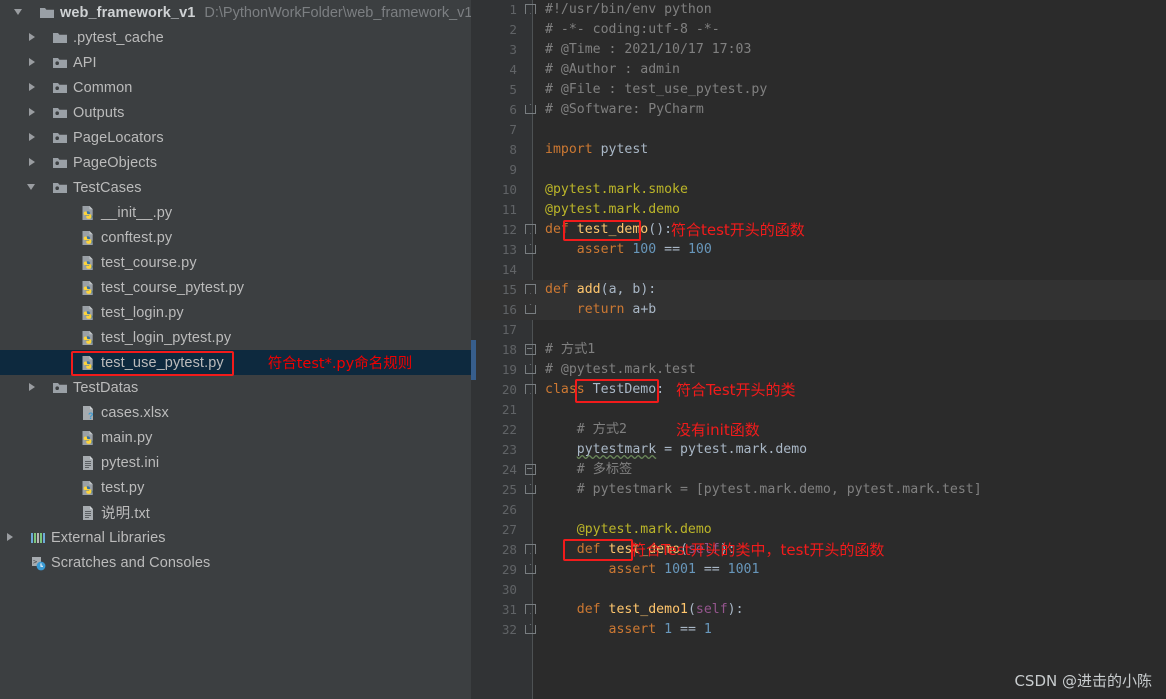 The height and width of the screenshot is (699, 1166). Describe the element at coordinates (818, 50) in the screenshot. I see `code-line: 3 # @Time : 2021/10/17 17:03` at that location.